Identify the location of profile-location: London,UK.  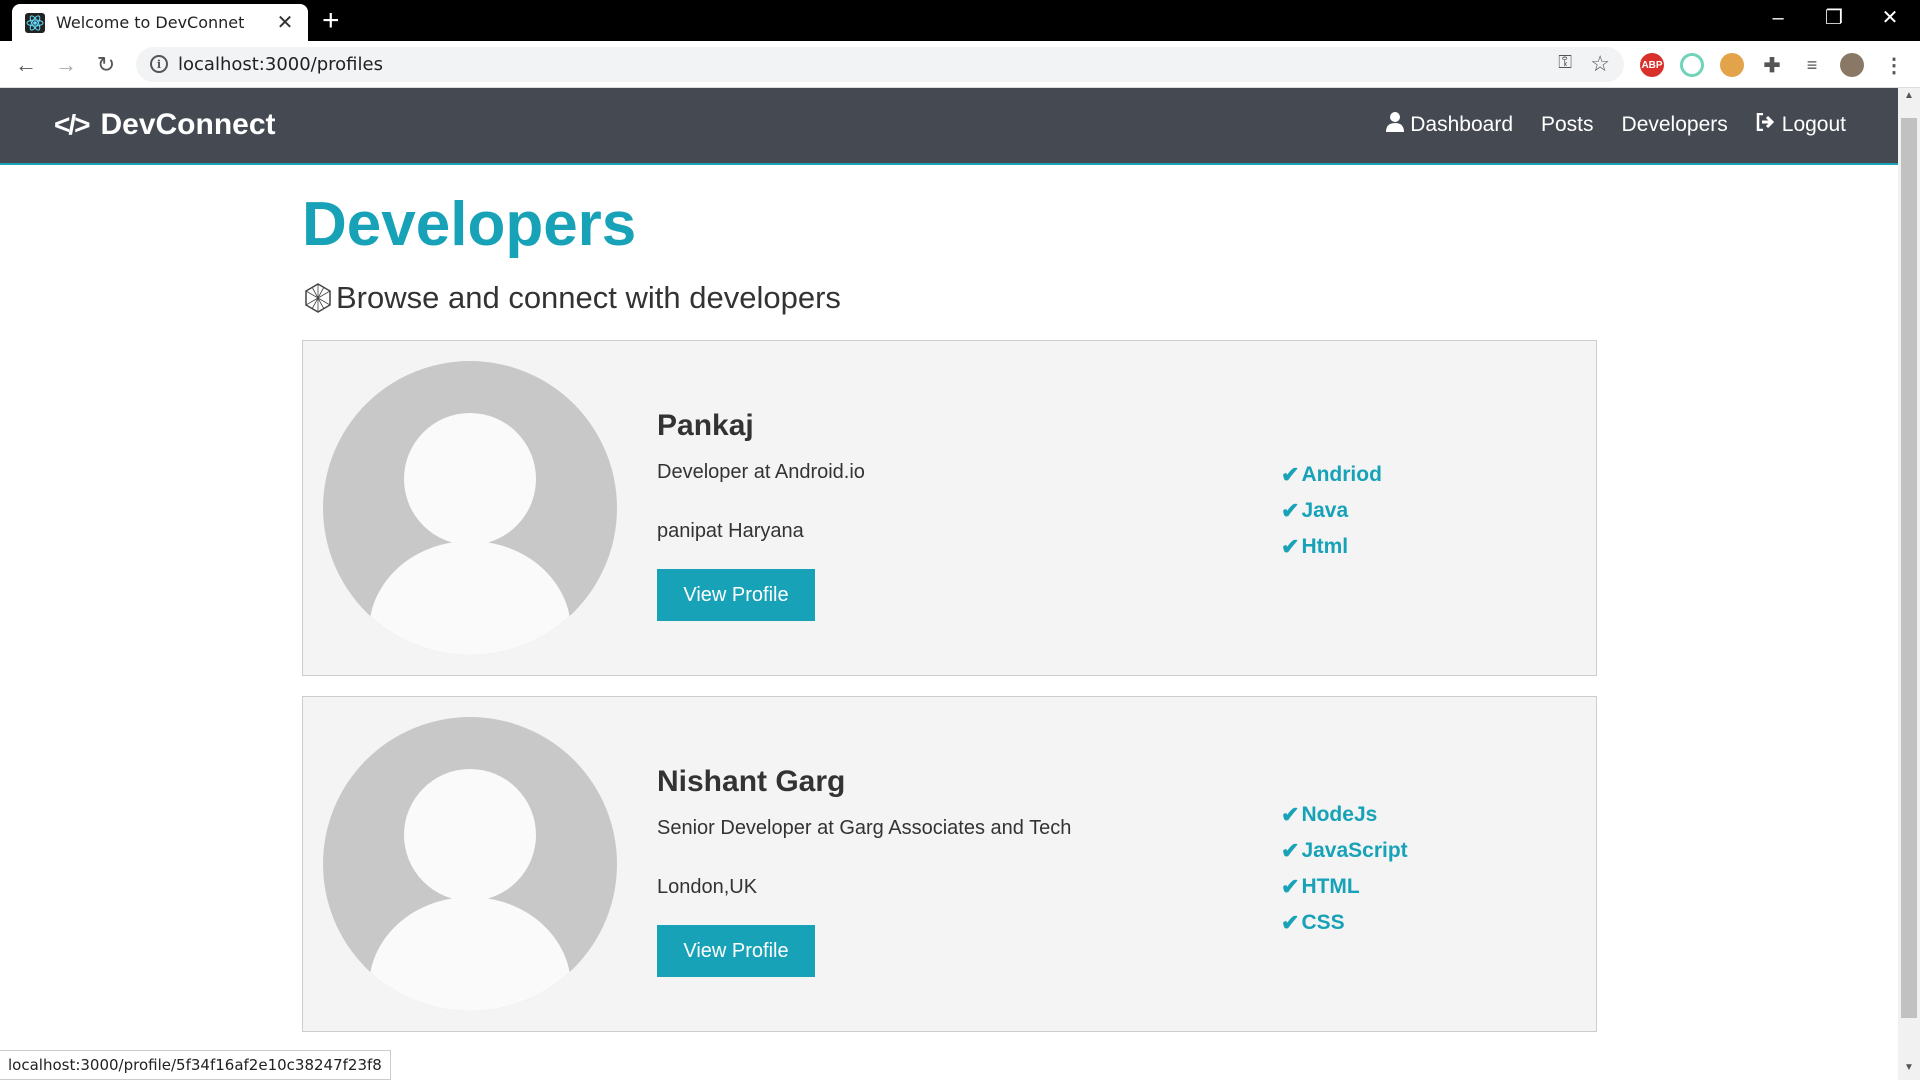
(707, 887).